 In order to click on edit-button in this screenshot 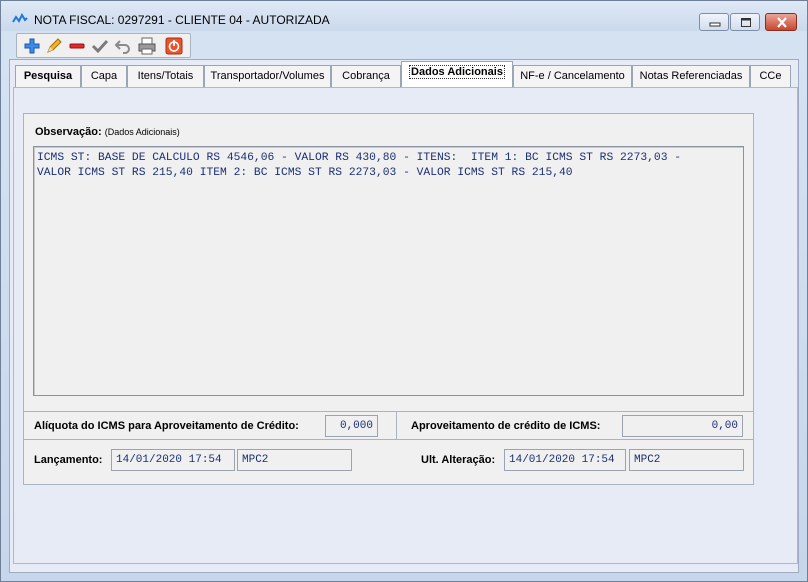, I will do `click(54, 46)`.